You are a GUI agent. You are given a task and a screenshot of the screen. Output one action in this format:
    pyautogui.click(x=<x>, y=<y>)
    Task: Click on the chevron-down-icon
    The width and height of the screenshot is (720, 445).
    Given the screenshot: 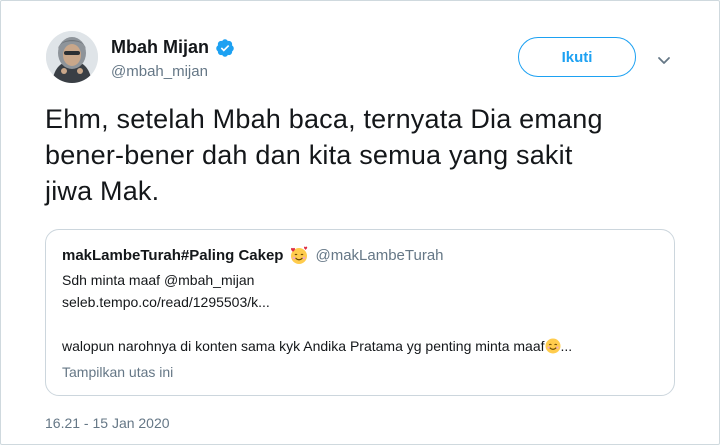 What is the action you would take?
    pyautogui.click(x=664, y=60)
    